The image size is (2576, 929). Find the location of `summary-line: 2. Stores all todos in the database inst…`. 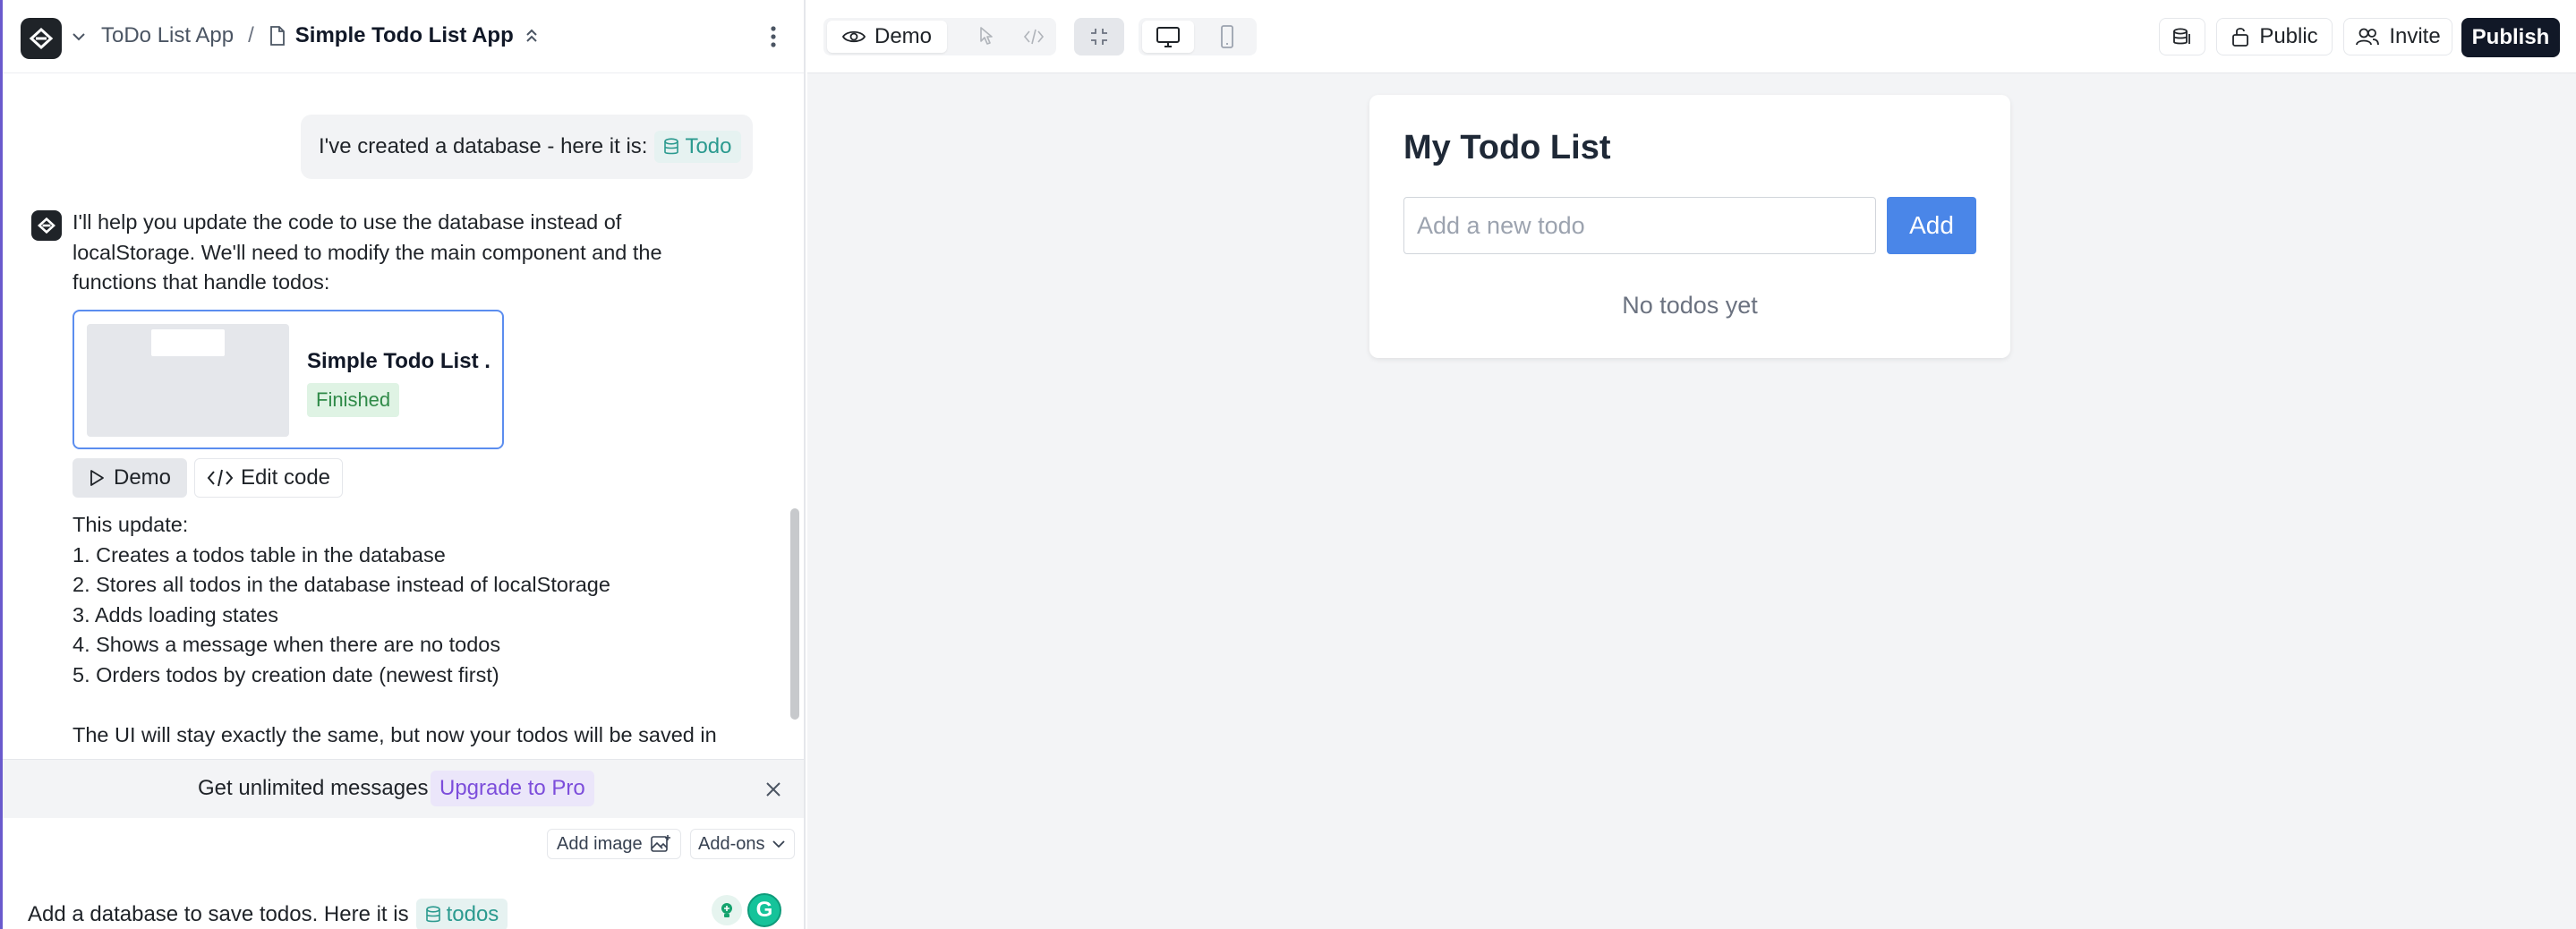

summary-line: 2. Stores all todos in the database inst… is located at coordinates (341, 585).